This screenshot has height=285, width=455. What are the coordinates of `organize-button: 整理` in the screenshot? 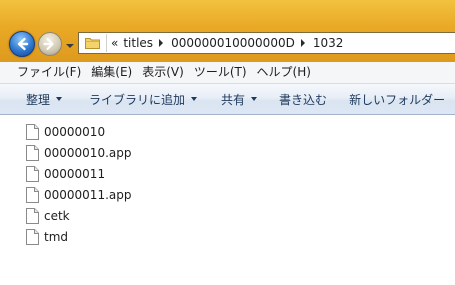 It's located at (44, 99).